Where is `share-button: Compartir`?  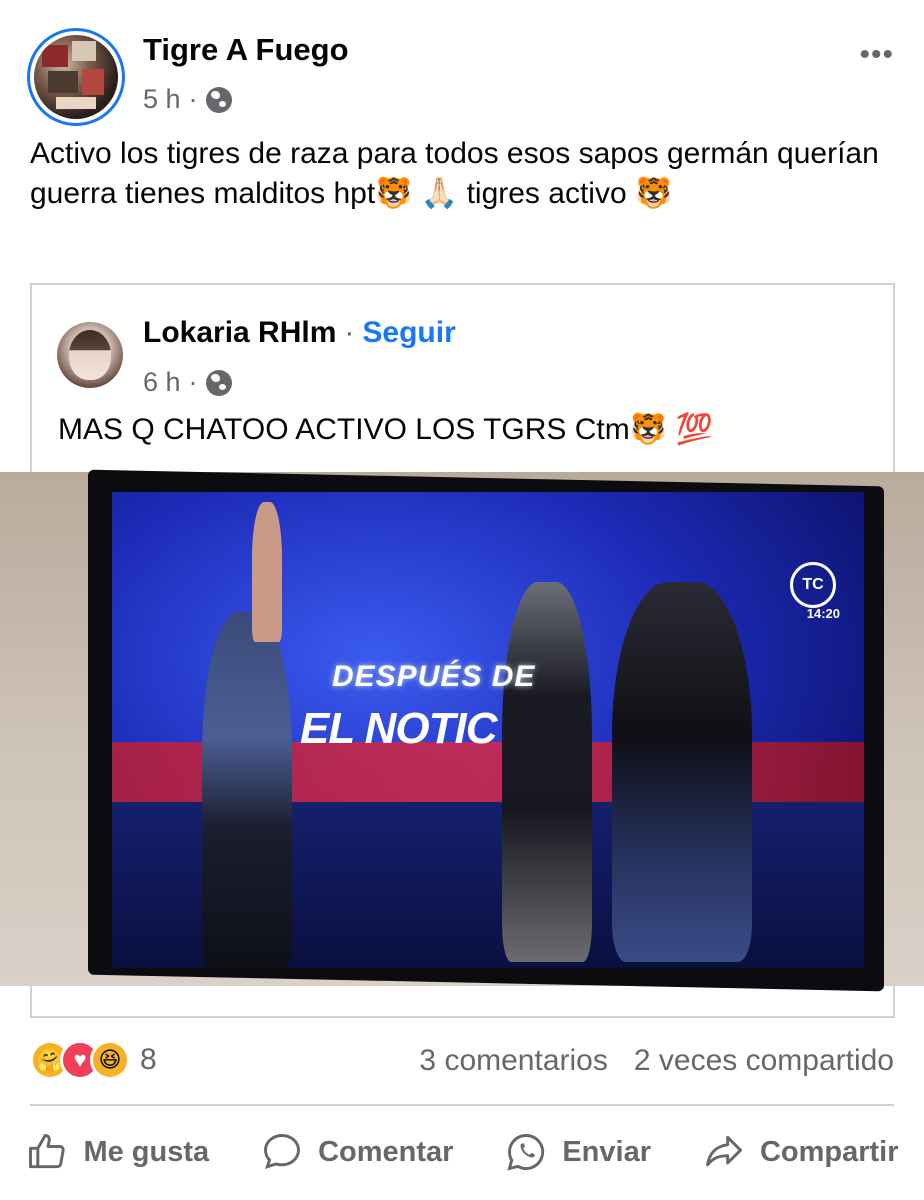
share-button: Compartir is located at coordinates (800, 1152).